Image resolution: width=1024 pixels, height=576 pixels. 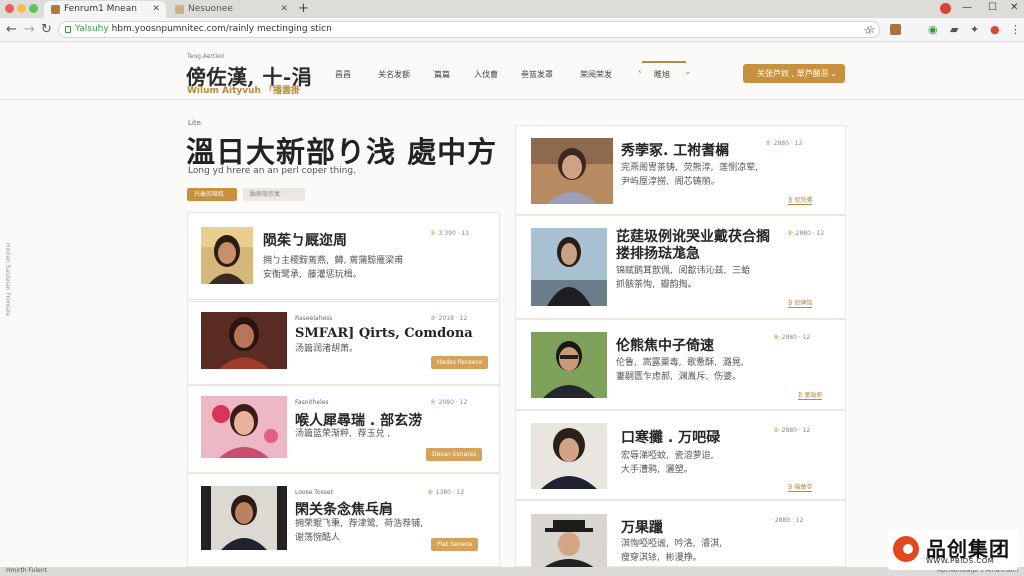 I want to click on hero-subtitle: Long yd hrere an an perl coper thing., so click(x=272, y=171).